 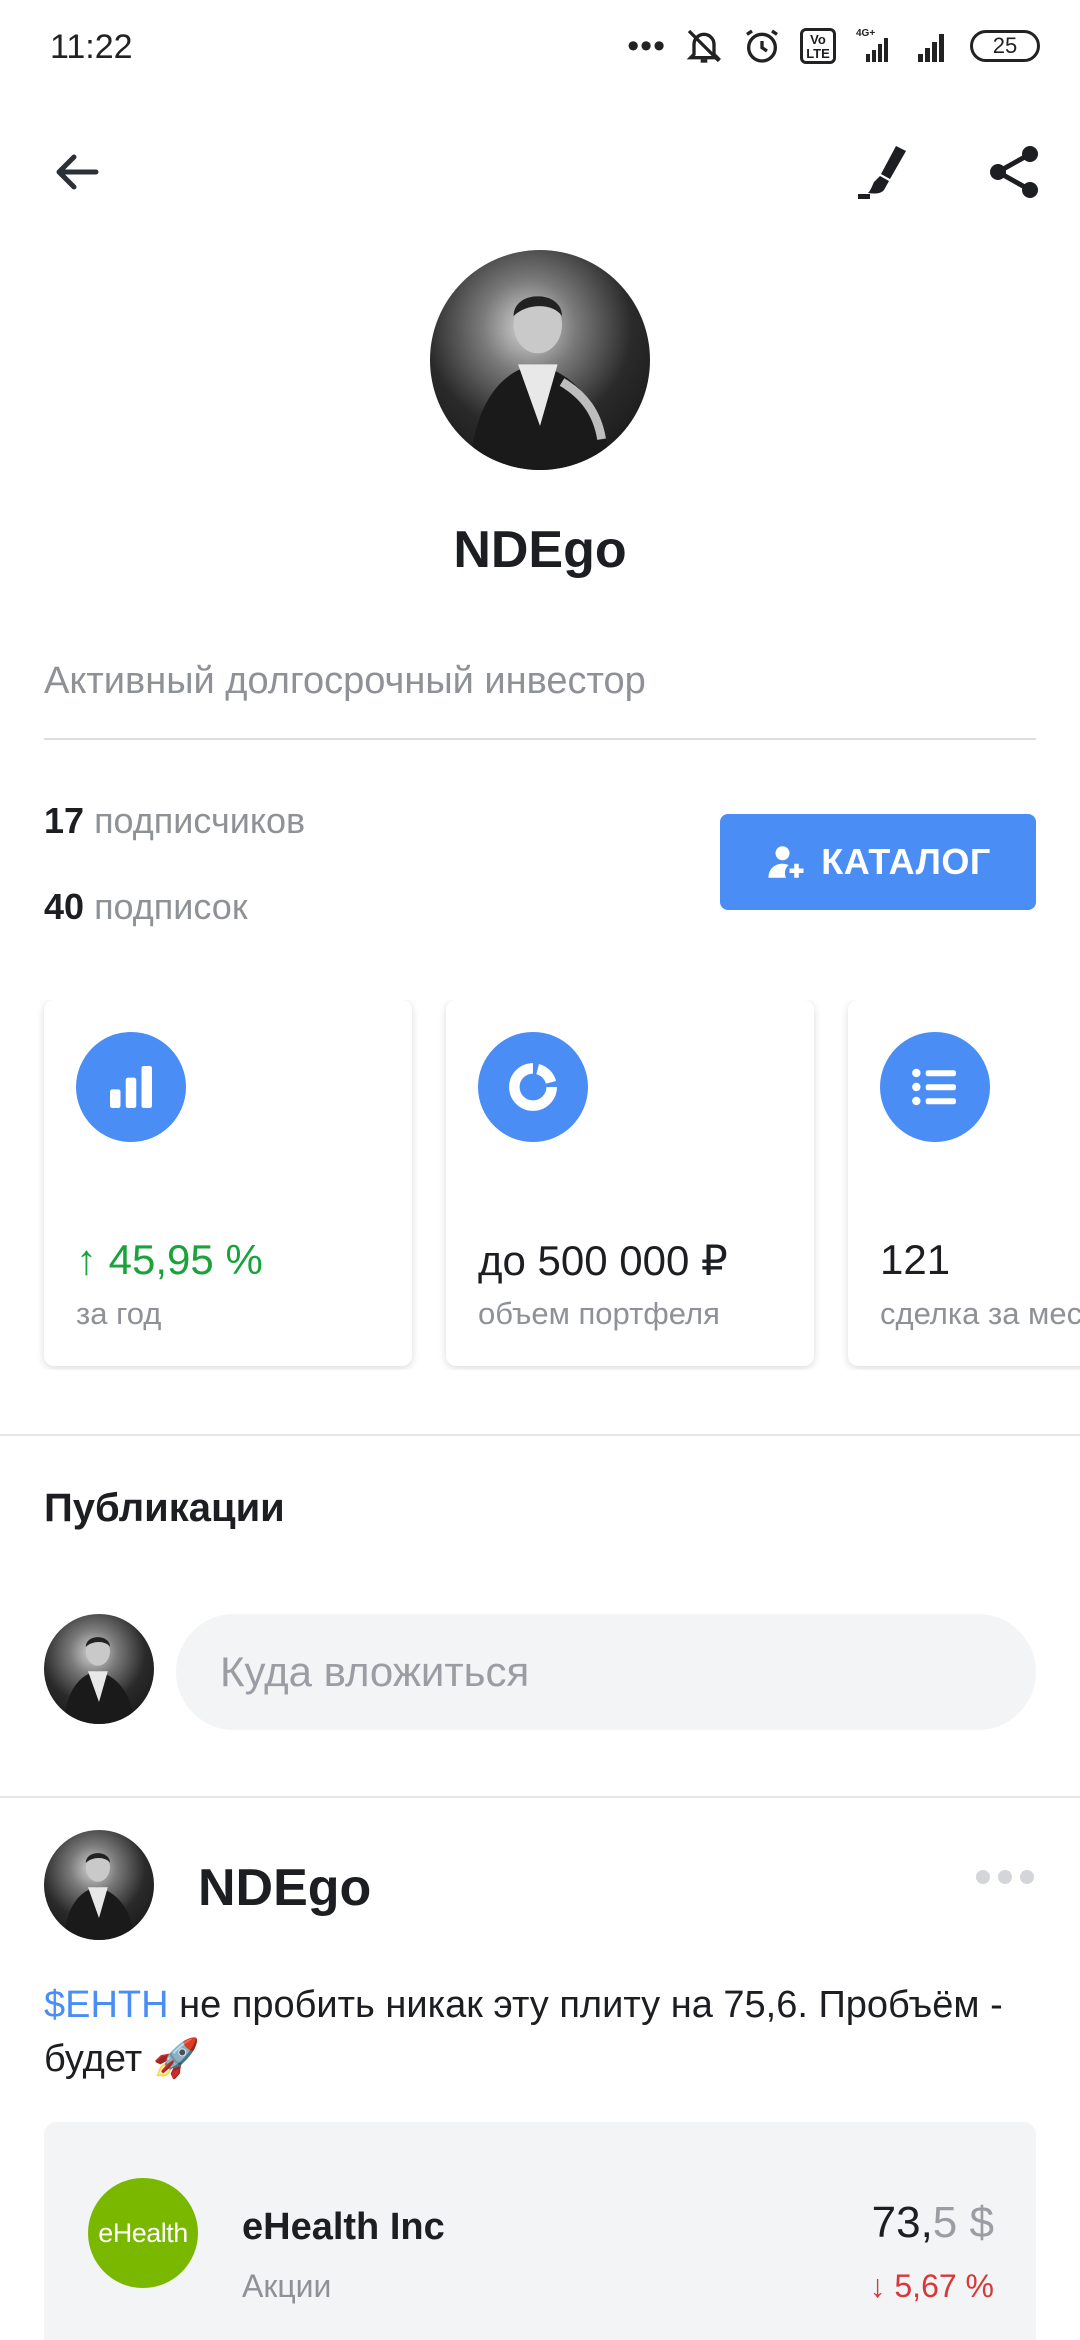 What do you see at coordinates (906, 861) in the screenshot?
I see `catalog-button-label: КАТАЛОГ` at bounding box center [906, 861].